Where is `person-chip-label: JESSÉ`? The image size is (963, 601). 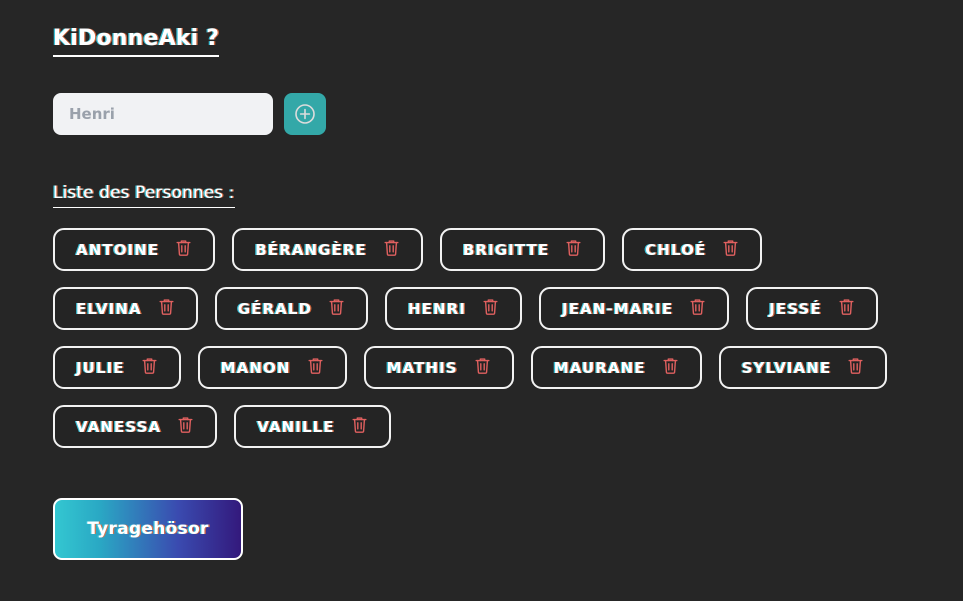 person-chip-label: JESSÉ is located at coordinates (795, 308).